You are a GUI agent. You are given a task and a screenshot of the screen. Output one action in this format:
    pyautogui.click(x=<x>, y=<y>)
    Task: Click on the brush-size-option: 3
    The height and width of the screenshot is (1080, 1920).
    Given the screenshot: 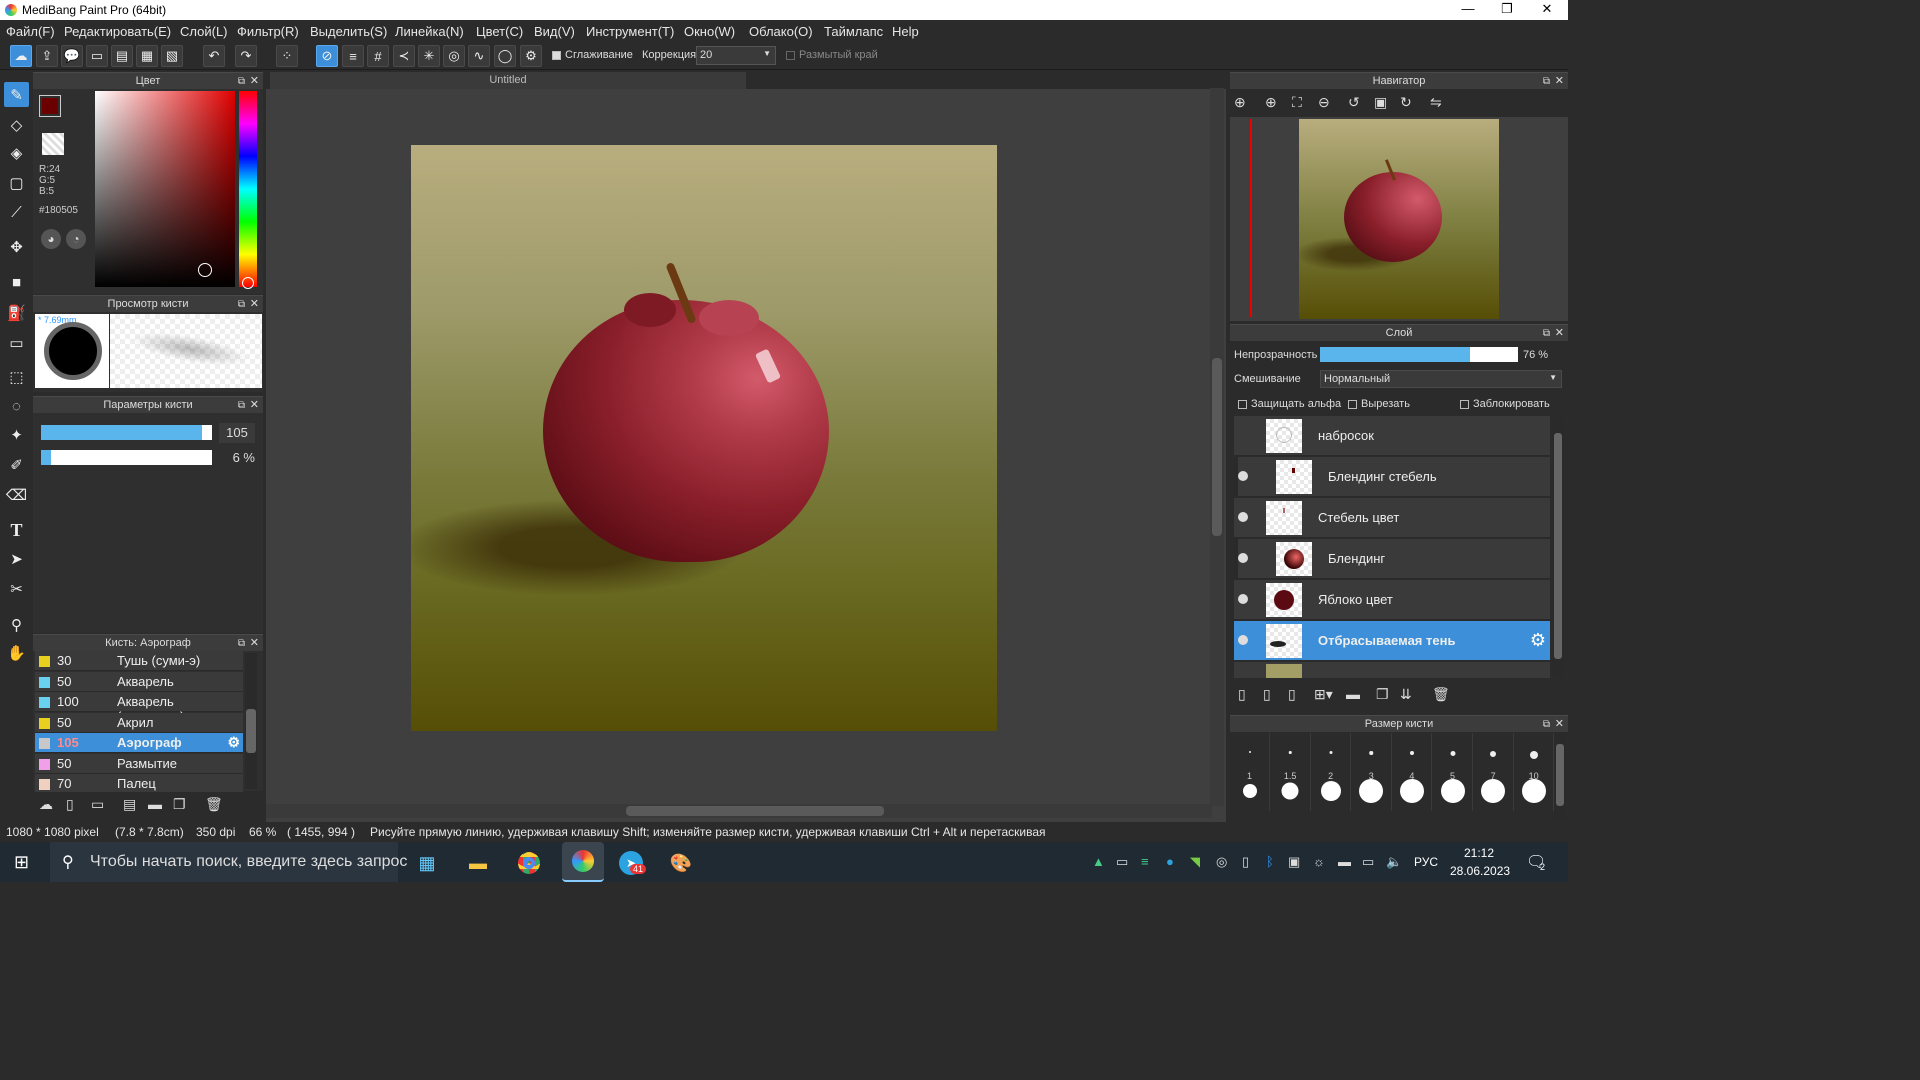 What is the action you would take?
    pyautogui.click(x=1372, y=772)
    